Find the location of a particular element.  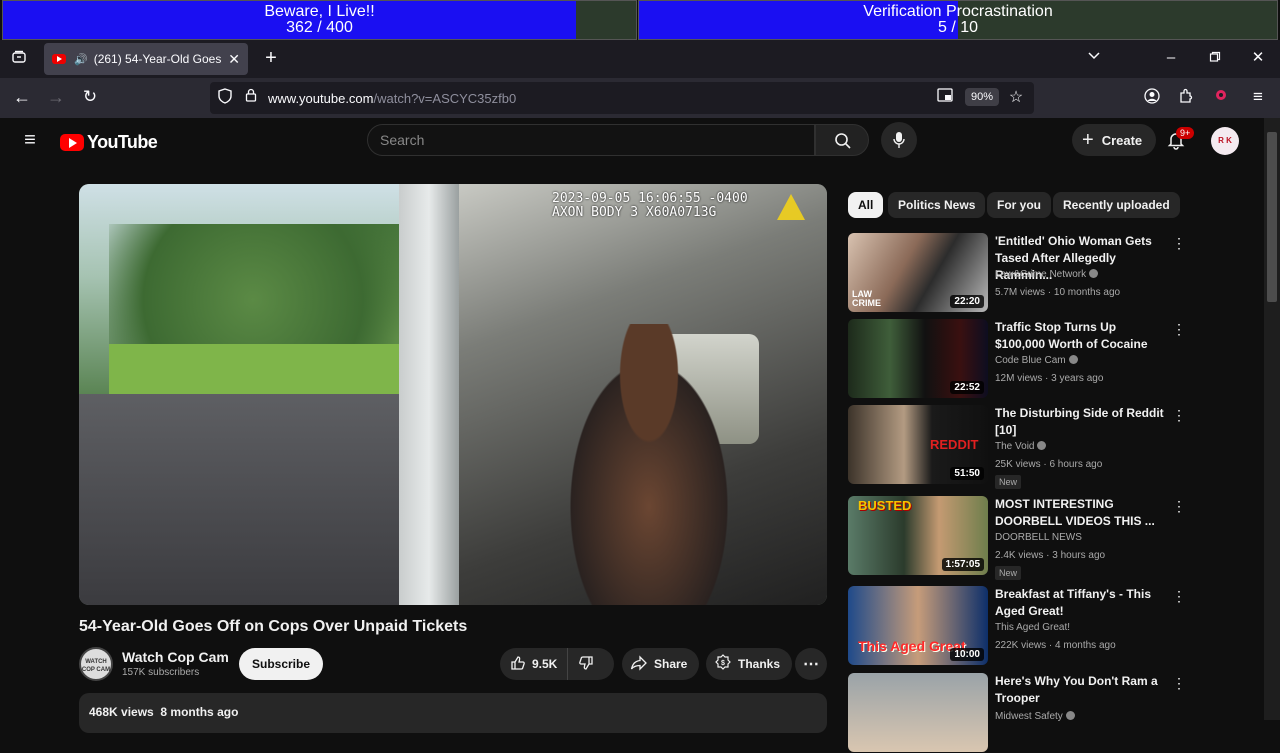

plus-icon: + is located at coordinates (1088, 139).